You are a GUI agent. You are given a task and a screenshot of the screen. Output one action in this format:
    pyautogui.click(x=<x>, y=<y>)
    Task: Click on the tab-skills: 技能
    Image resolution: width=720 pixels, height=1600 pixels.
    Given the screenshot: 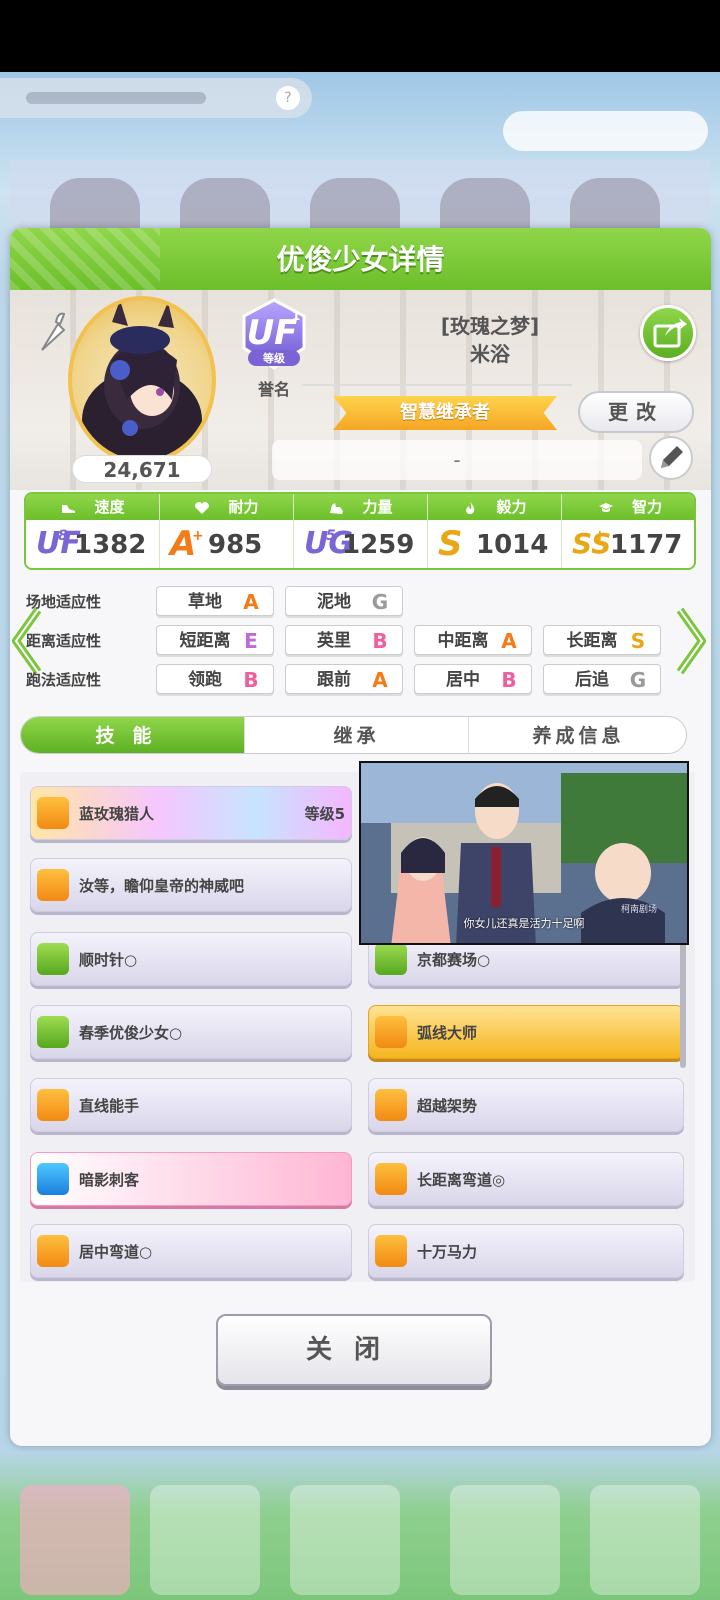 What is the action you would take?
    pyautogui.click(x=133, y=735)
    